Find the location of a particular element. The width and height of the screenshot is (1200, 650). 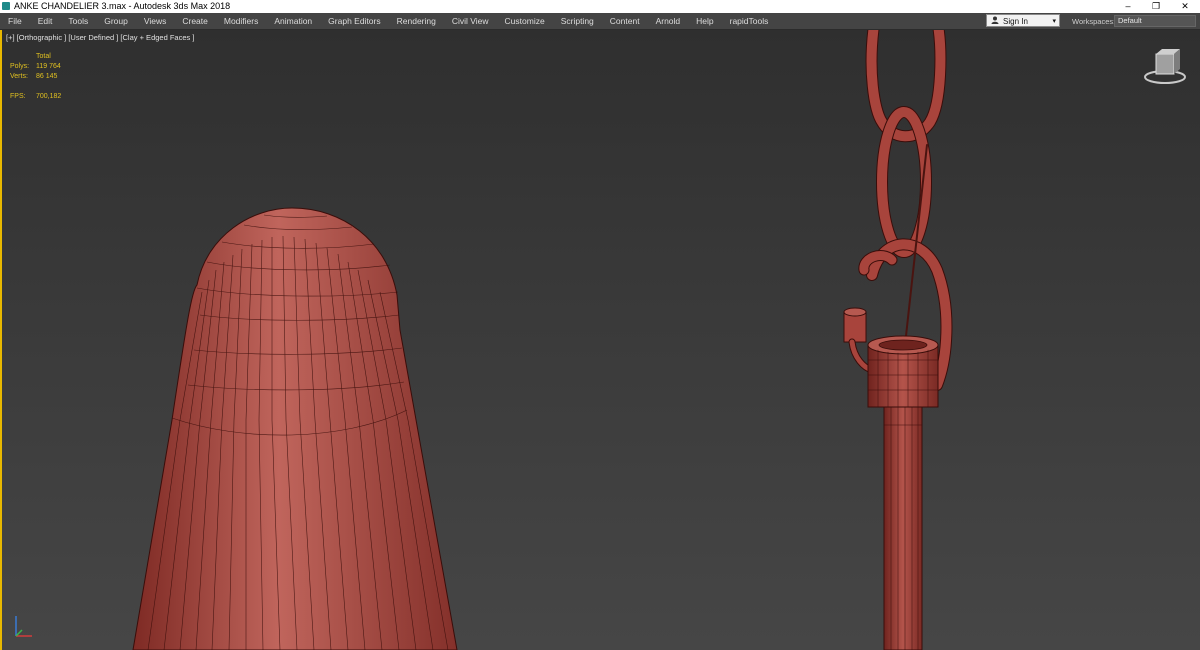

polys-label: Polys: is located at coordinates (20, 66).